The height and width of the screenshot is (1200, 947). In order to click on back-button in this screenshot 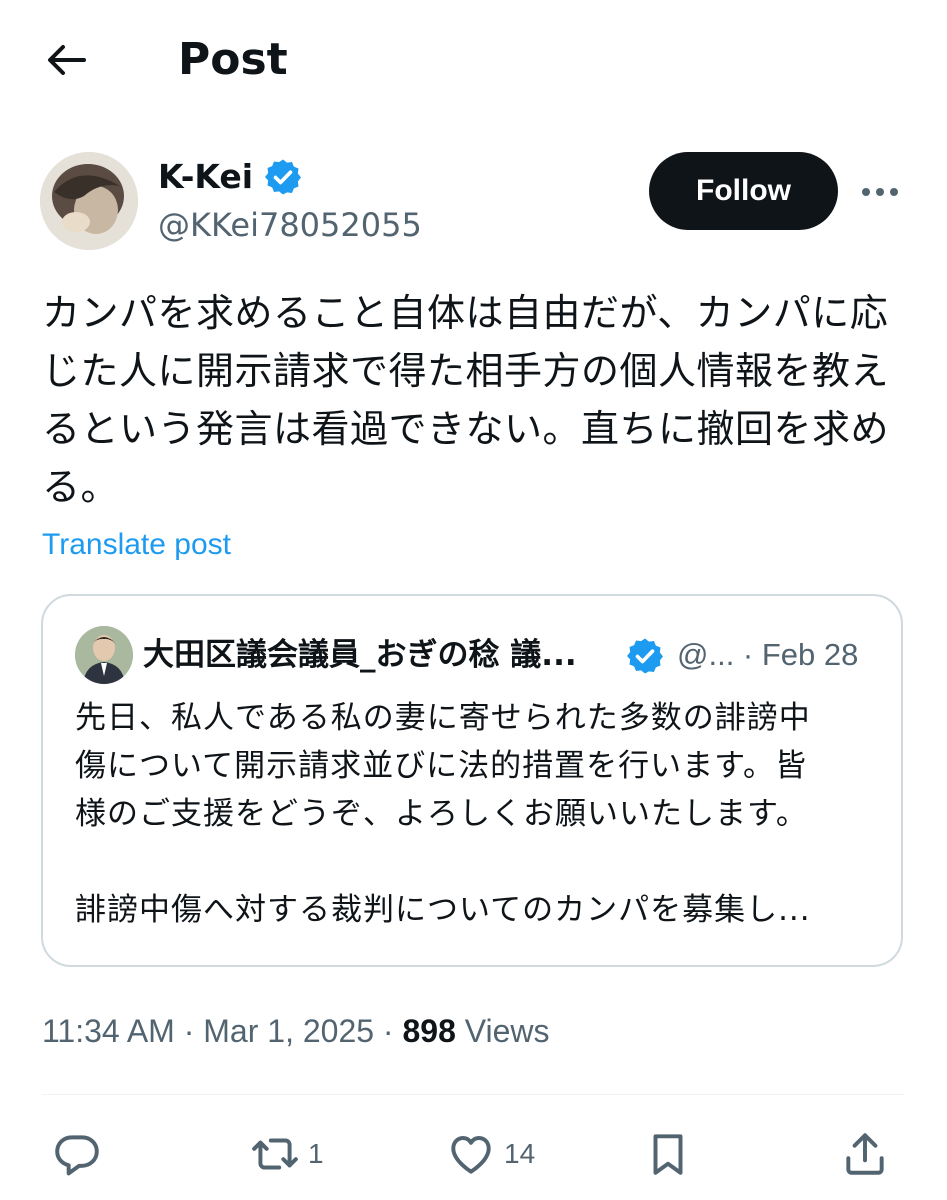, I will do `click(66, 60)`.